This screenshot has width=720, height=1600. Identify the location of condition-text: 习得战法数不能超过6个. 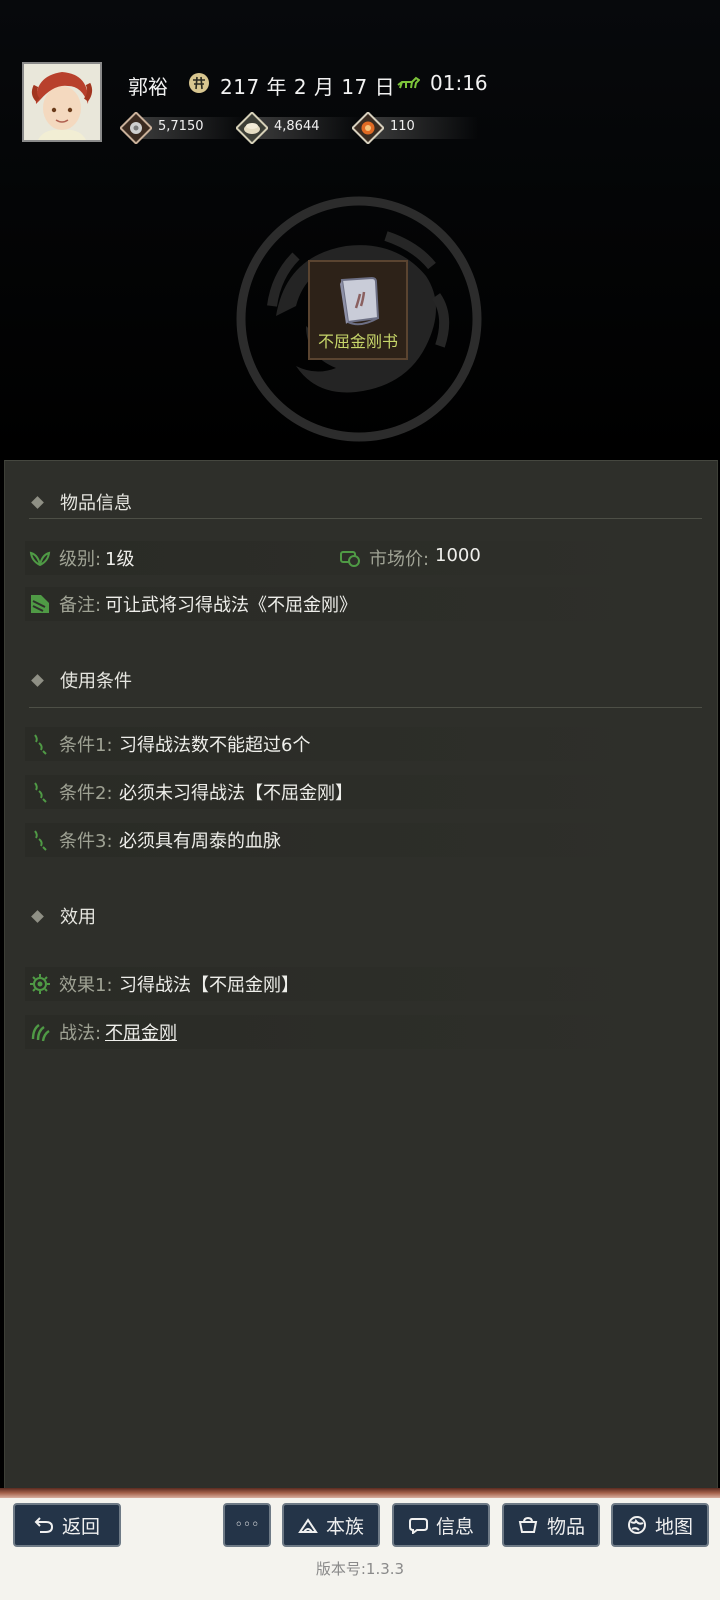
(215, 745).